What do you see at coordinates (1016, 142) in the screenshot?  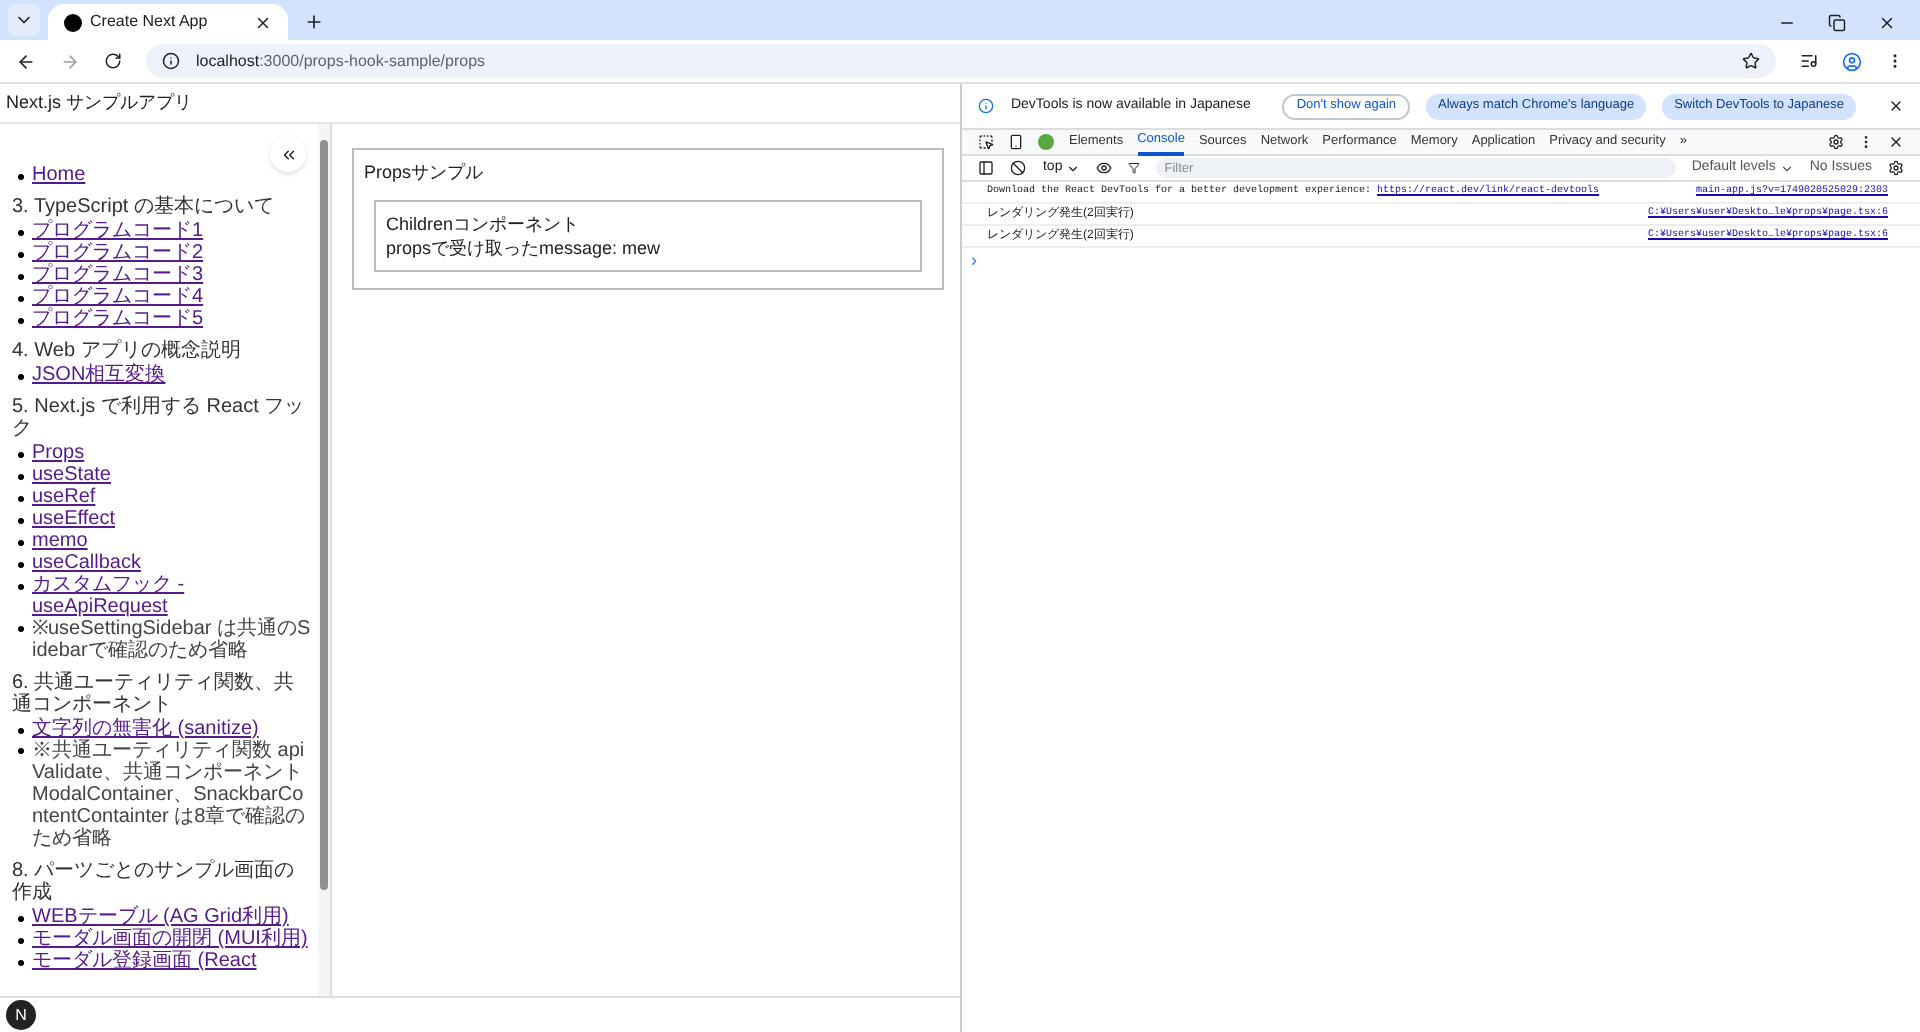 I see `device-icon` at bounding box center [1016, 142].